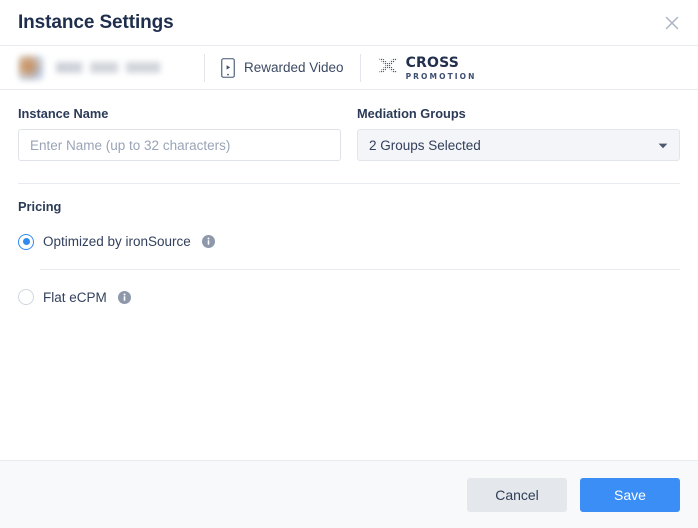 Image resolution: width=698 pixels, height=528 pixels. Describe the element at coordinates (31, 67) in the screenshot. I see `app-icon` at that location.